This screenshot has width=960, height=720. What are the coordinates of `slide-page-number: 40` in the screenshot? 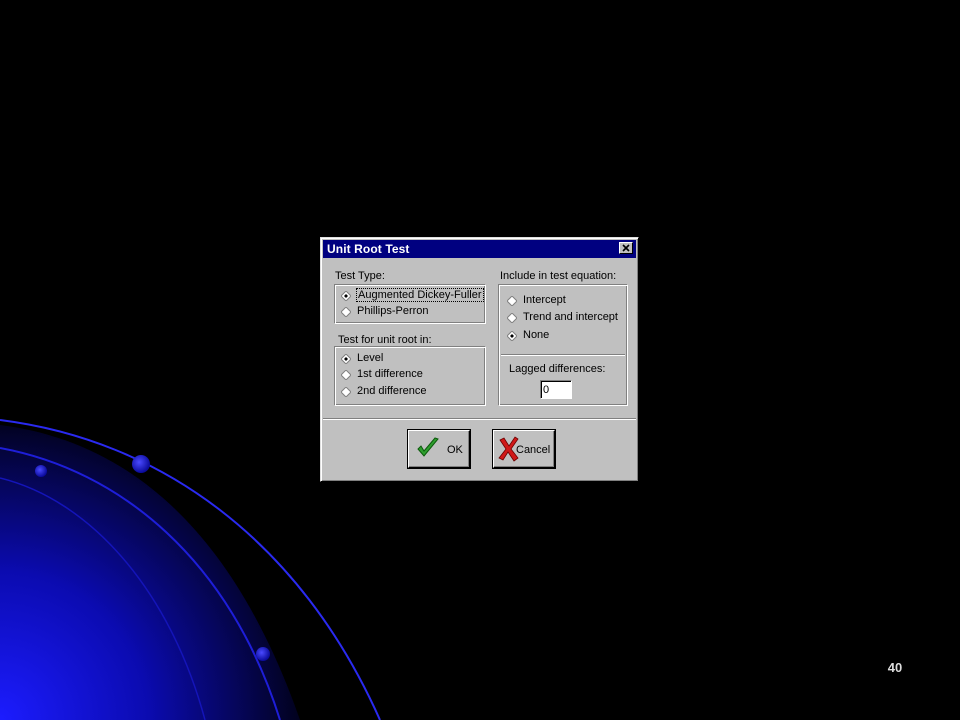 It's located at (895, 667).